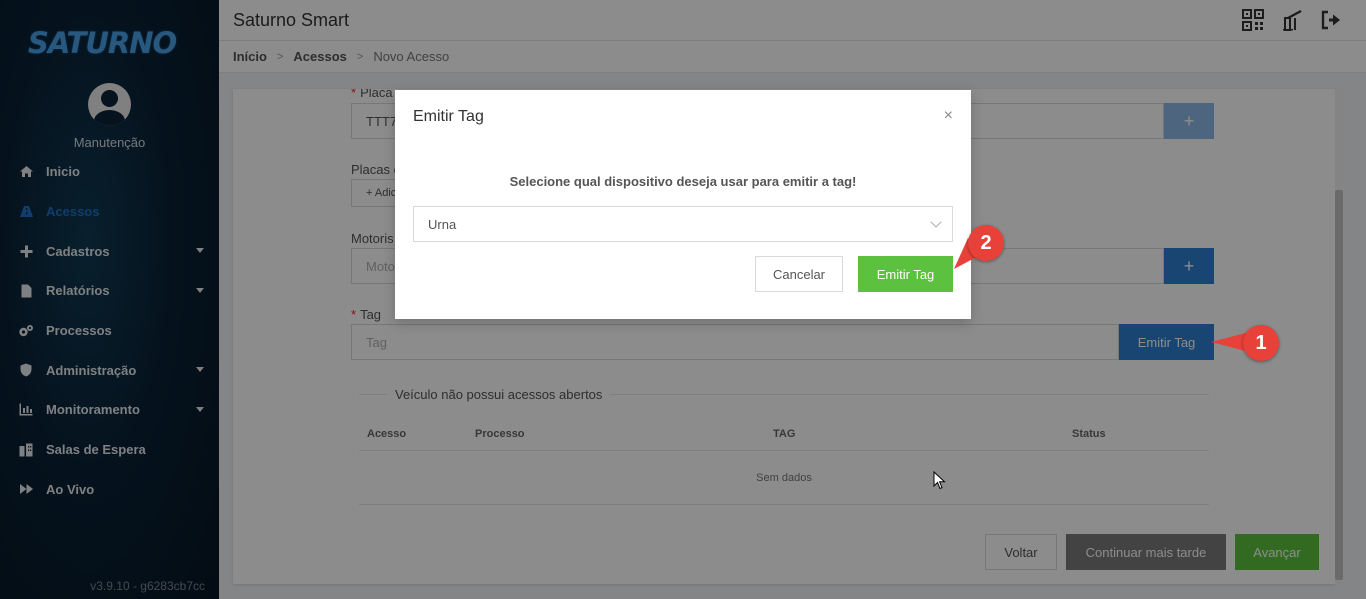 This screenshot has width=1366, height=599. Describe the element at coordinates (448, 116) in the screenshot. I see `modal-title: Emitir Tag` at that location.